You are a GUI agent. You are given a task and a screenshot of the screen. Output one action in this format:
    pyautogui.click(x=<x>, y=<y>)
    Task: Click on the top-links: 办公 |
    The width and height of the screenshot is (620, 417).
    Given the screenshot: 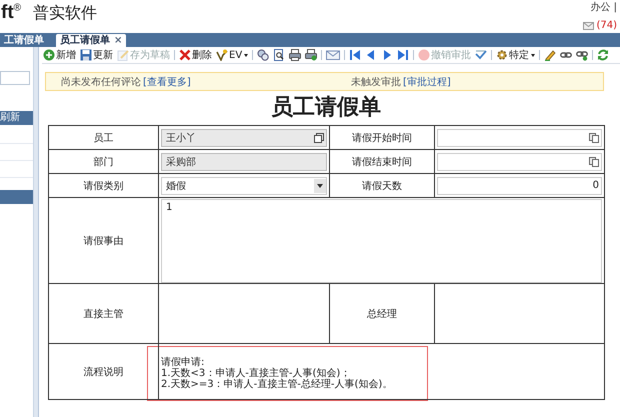 What is the action you would take?
    pyautogui.click(x=603, y=7)
    